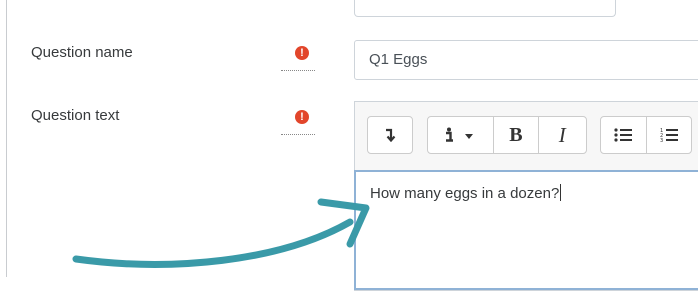  I want to click on annotation-arrow-icon, so click(221, 233).